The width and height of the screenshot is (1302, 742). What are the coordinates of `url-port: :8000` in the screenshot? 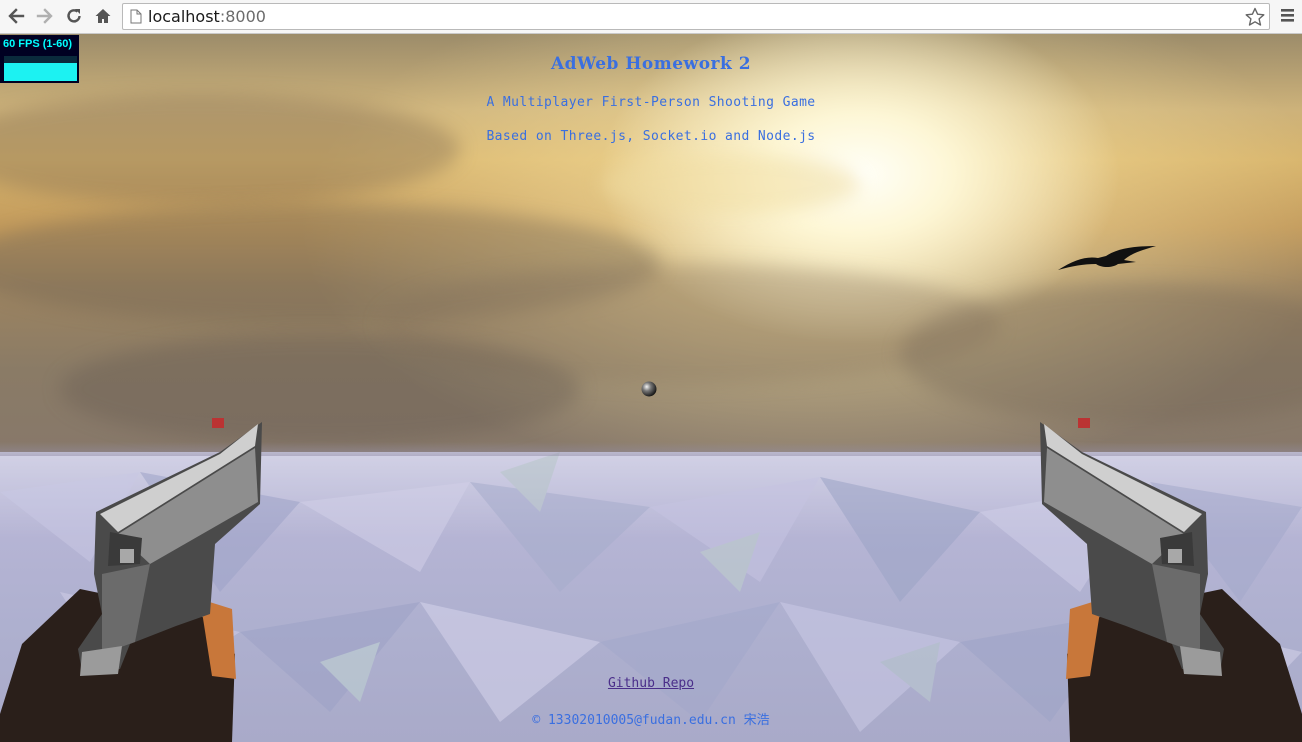 It's located at (242, 16).